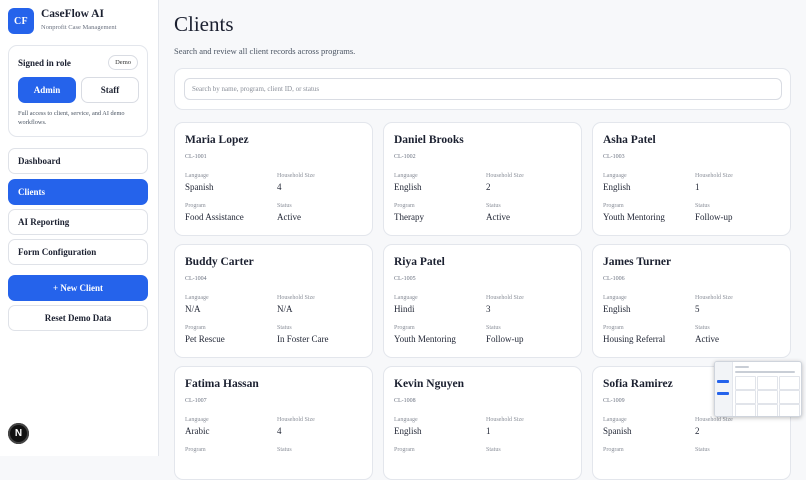 This screenshot has width=806, height=480. What do you see at coordinates (614, 401) in the screenshot?
I see `client-id: CL-1009` at bounding box center [614, 401].